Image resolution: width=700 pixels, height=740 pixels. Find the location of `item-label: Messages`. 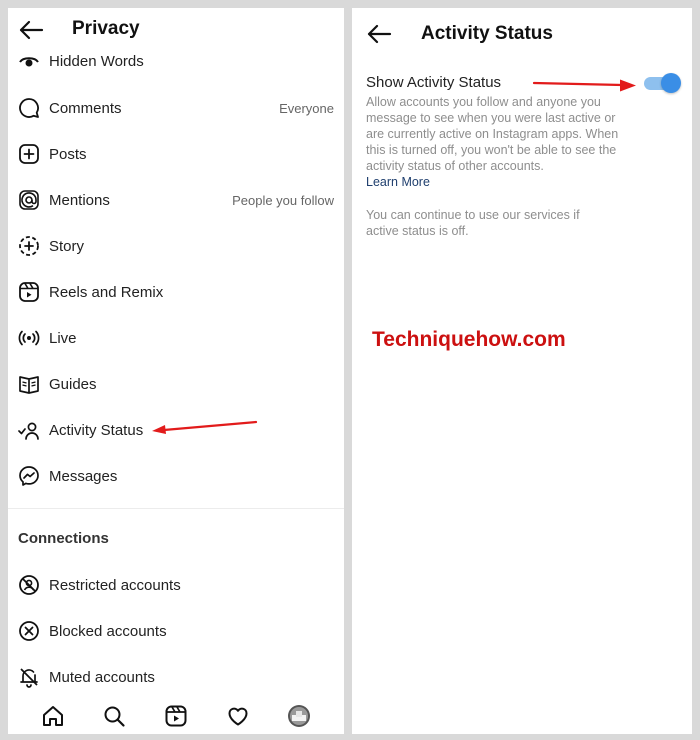

item-label: Messages is located at coordinates (83, 476).